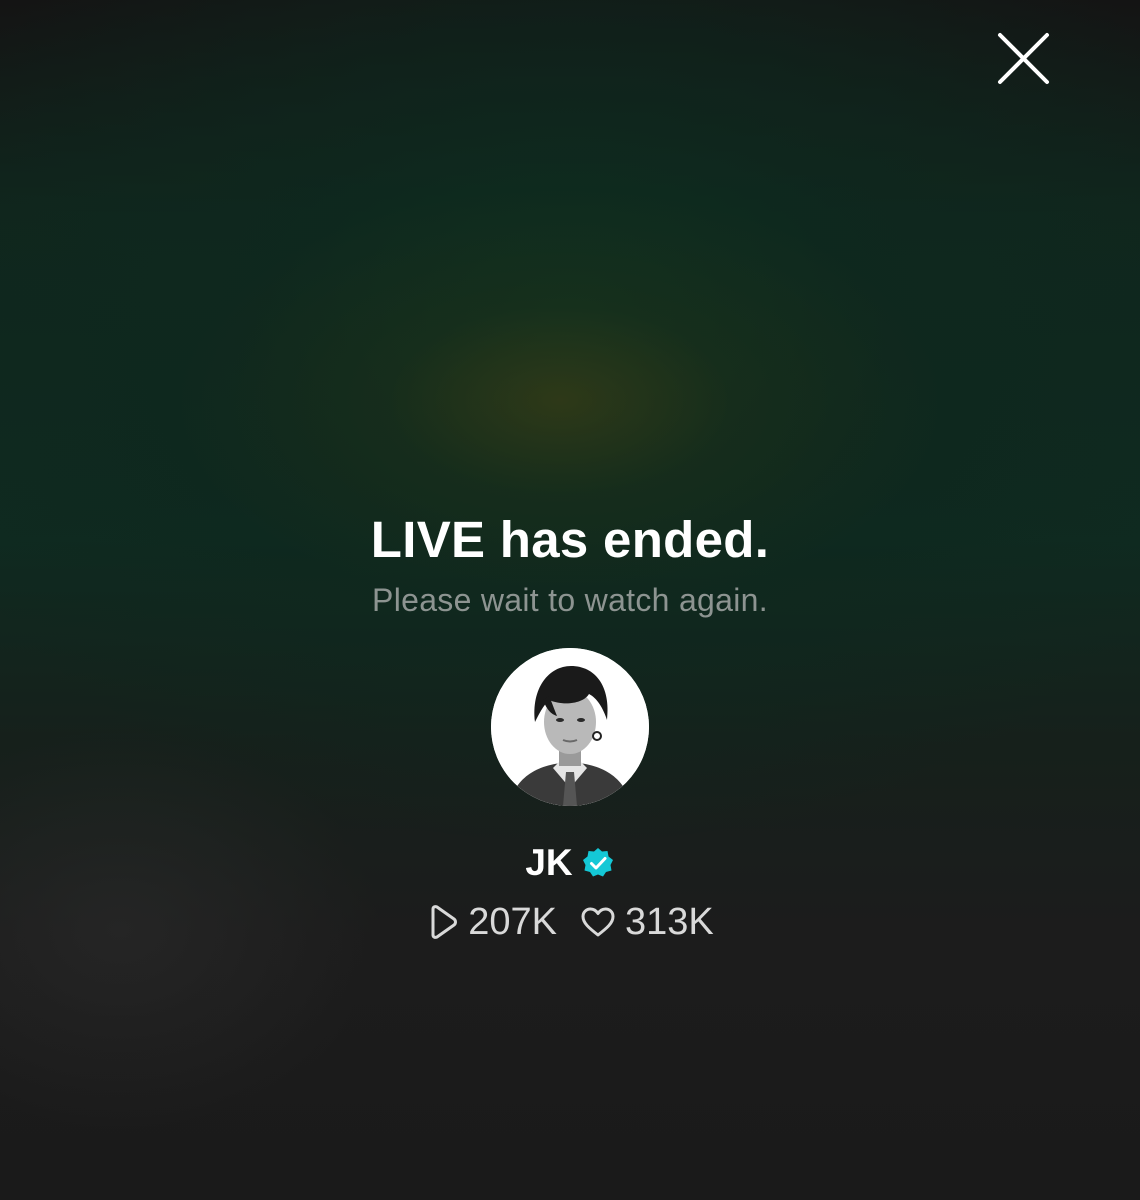 The image size is (1140, 1200). What do you see at coordinates (570, 922) in the screenshot?
I see `live-stats: 207K 313K` at bounding box center [570, 922].